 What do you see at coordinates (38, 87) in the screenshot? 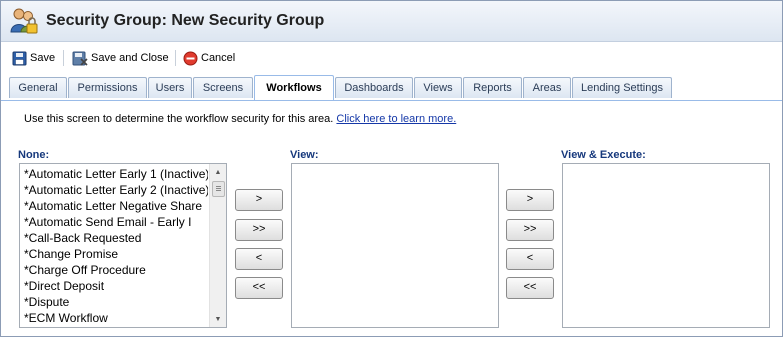
I see `tab-general: General` at bounding box center [38, 87].